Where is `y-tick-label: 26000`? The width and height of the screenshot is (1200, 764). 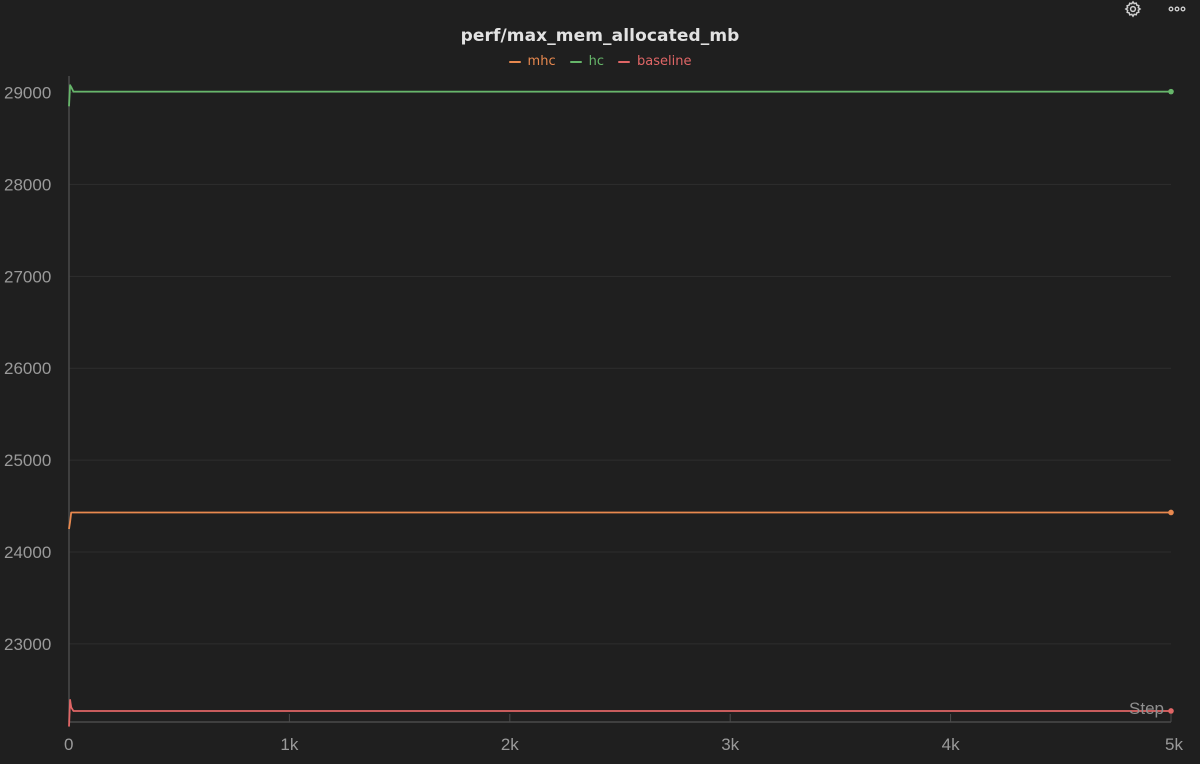 y-tick-label: 26000 is located at coordinates (27, 368).